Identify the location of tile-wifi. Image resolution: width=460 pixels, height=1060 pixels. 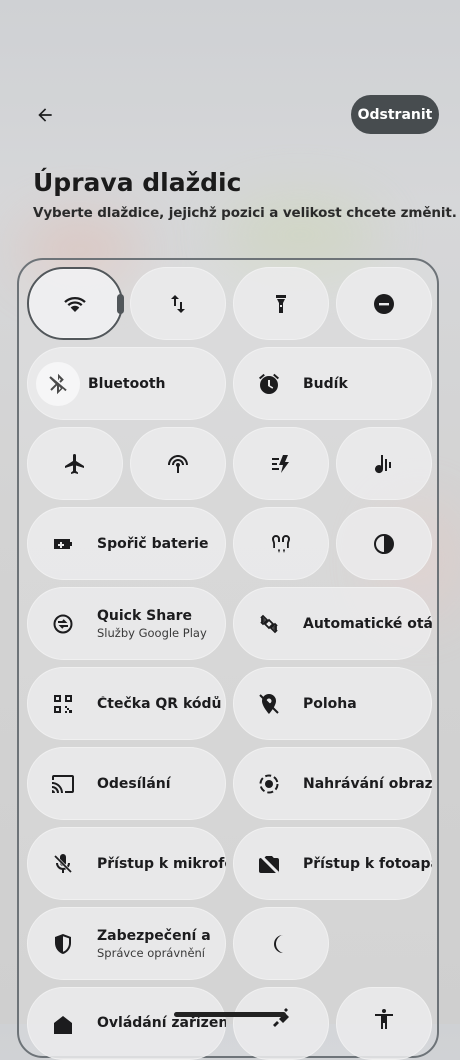
(75, 303).